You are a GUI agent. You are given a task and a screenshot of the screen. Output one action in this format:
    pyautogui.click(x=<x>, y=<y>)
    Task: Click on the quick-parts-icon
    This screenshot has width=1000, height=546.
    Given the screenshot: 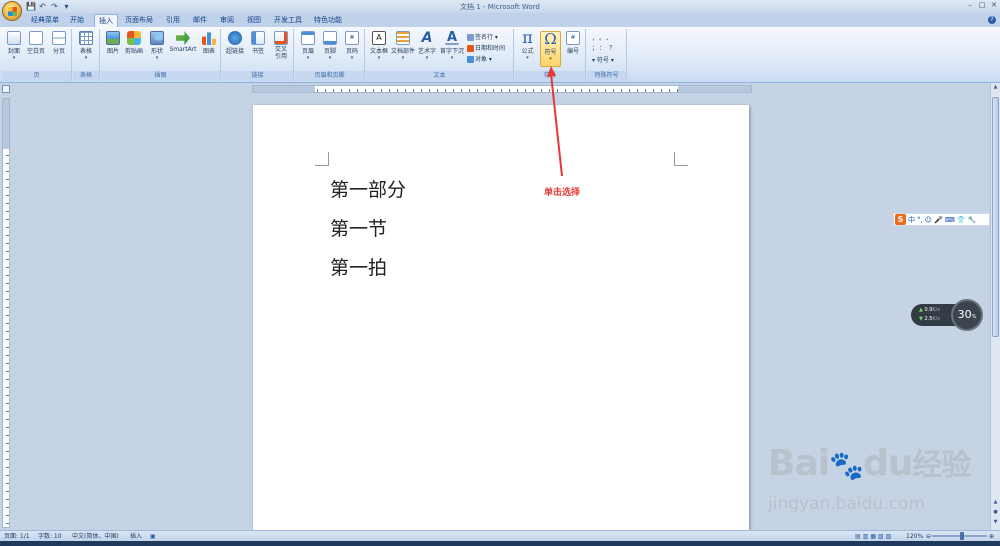 What is the action you would take?
    pyautogui.click(x=403, y=38)
    